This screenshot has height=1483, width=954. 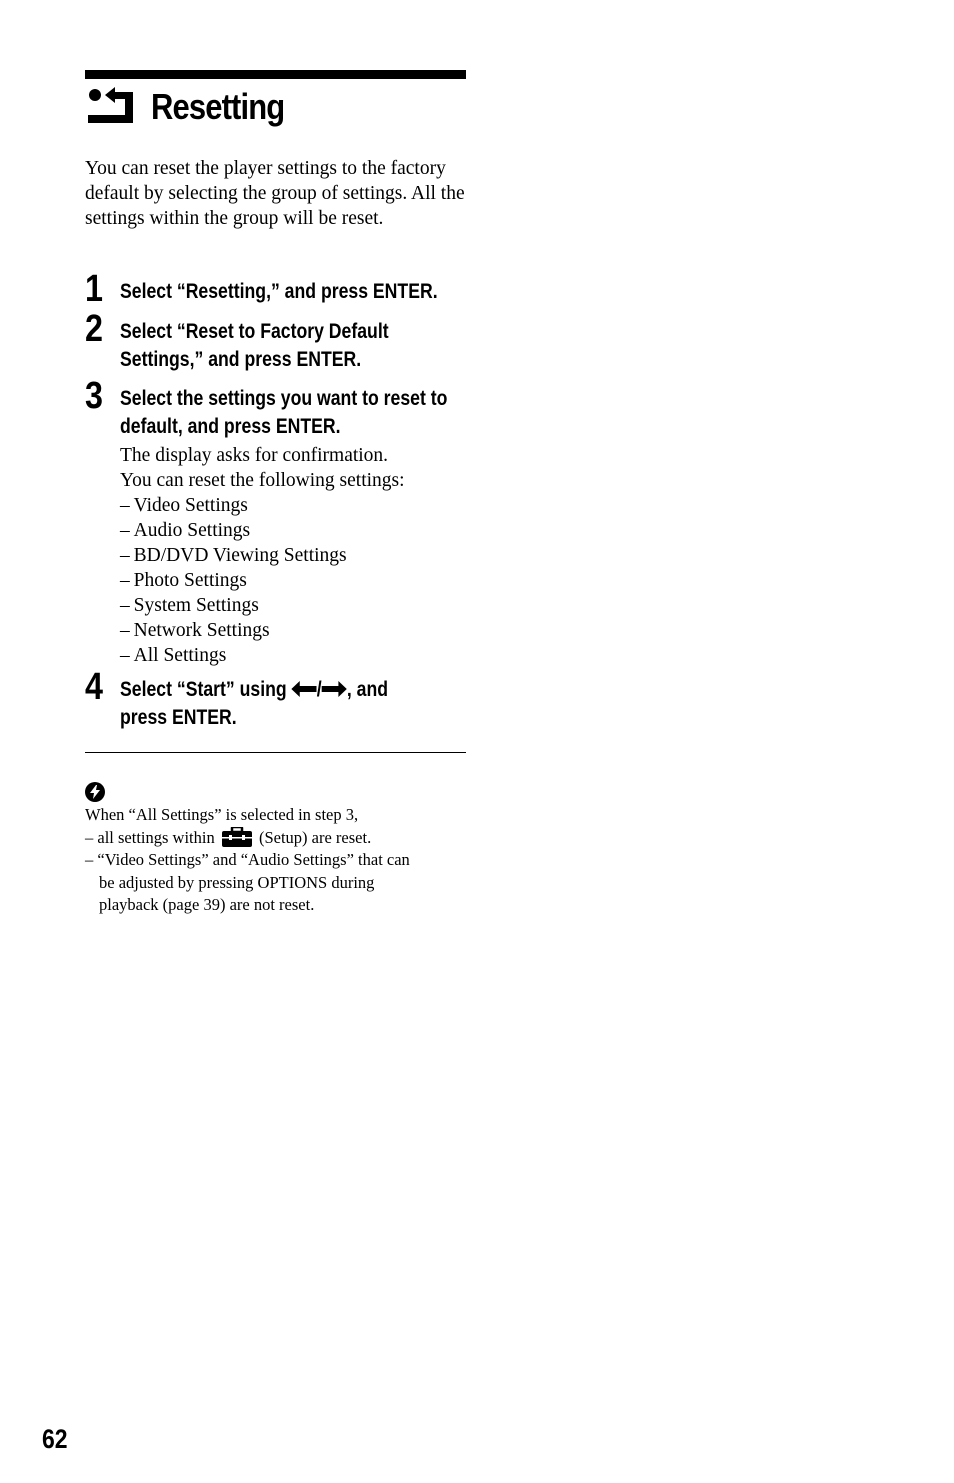 I want to click on left-arrow-icon, so click(x=304, y=689).